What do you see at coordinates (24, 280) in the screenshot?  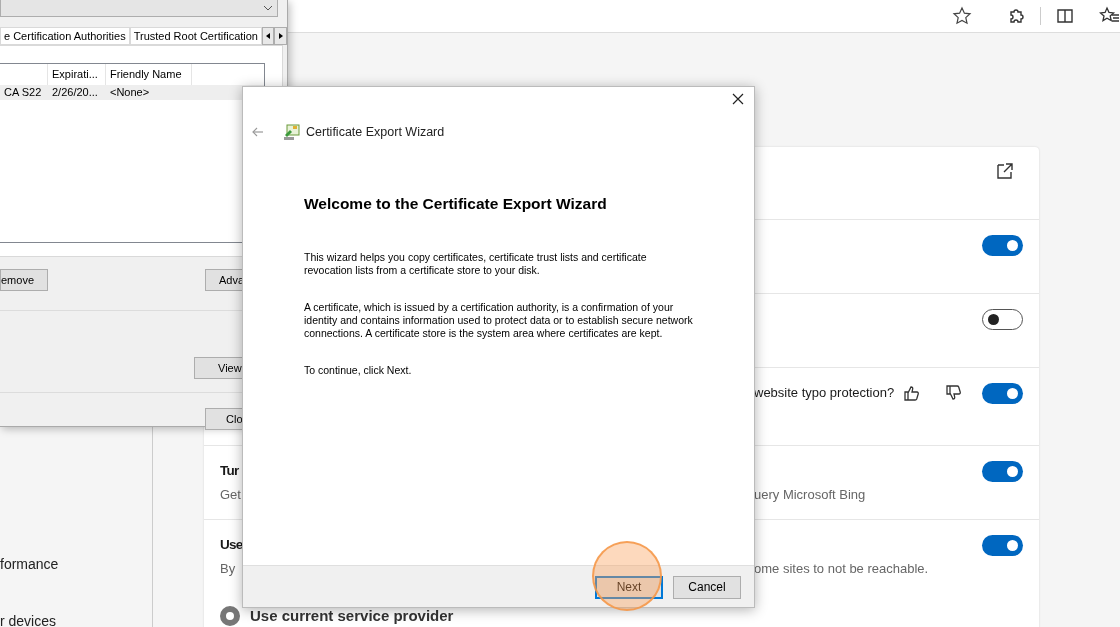 I see `dialog-button: emove` at bounding box center [24, 280].